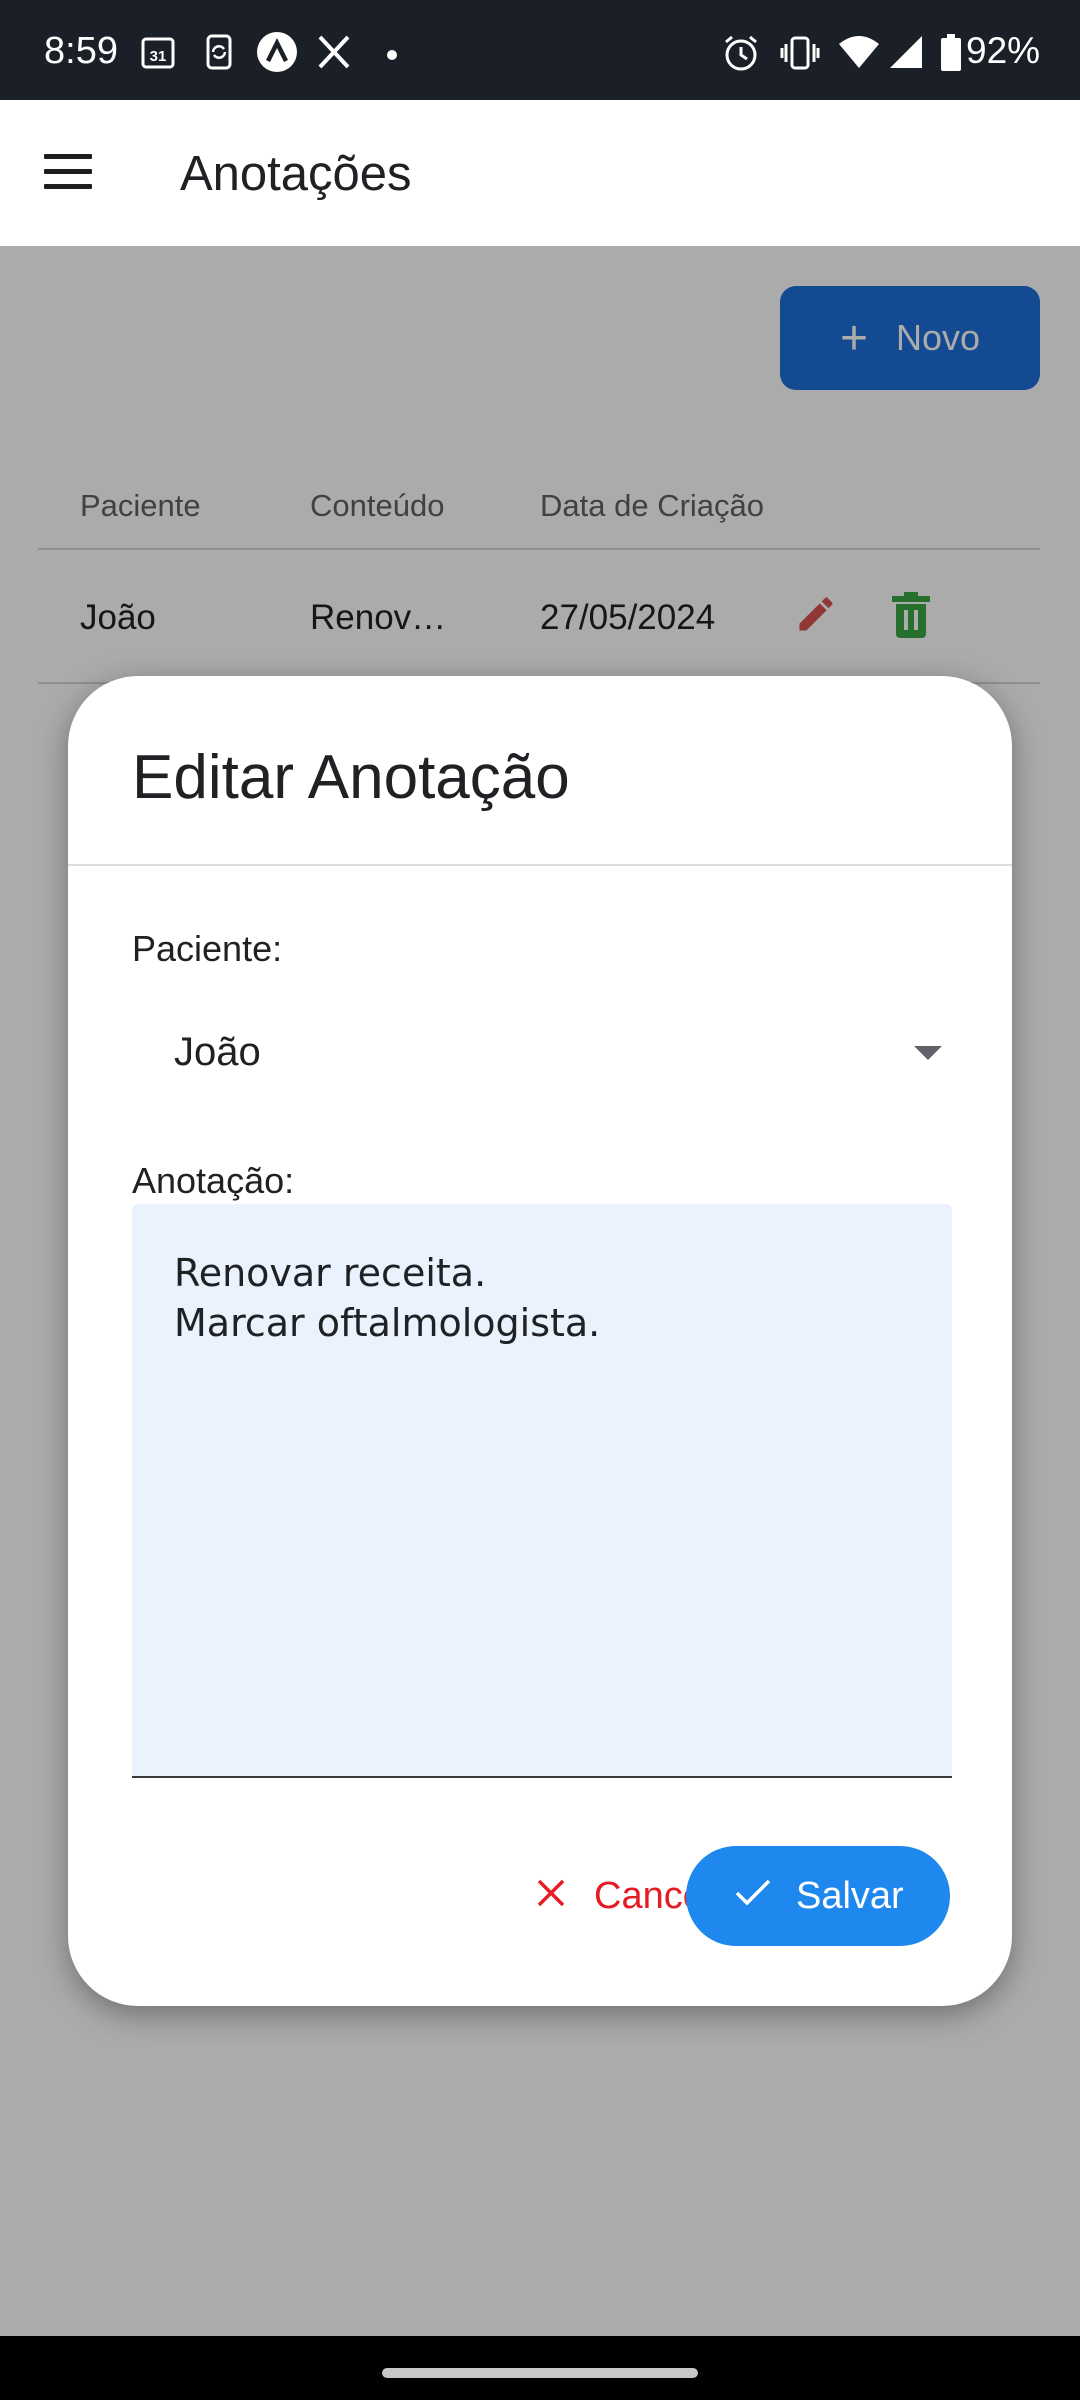  I want to click on app-bar: Anotações, so click(540, 173).